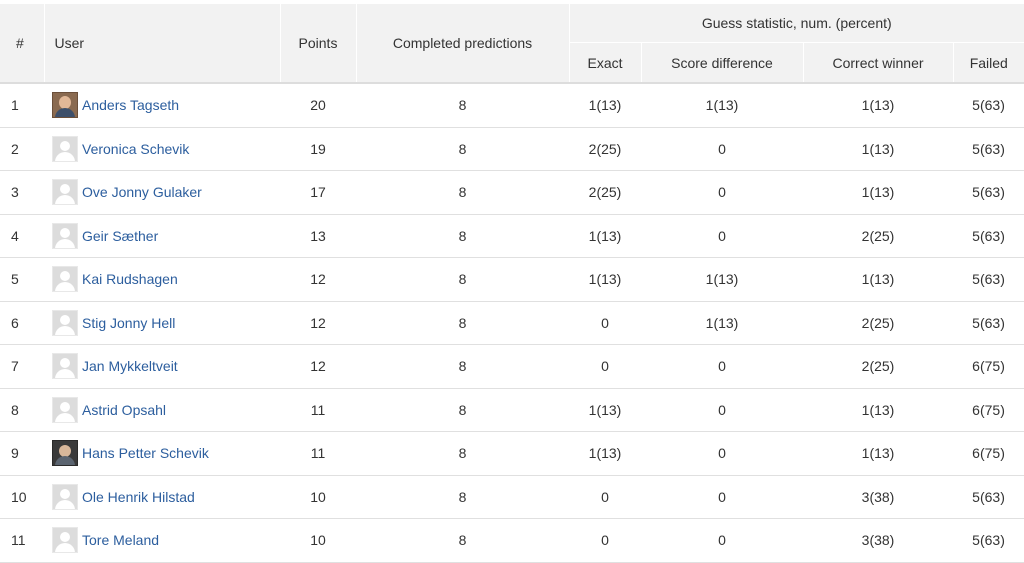 Image resolution: width=1024 pixels, height=563 pixels. Describe the element at coordinates (722, 63) in the screenshot. I see `column-header-score-difference: Score difference` at that location.